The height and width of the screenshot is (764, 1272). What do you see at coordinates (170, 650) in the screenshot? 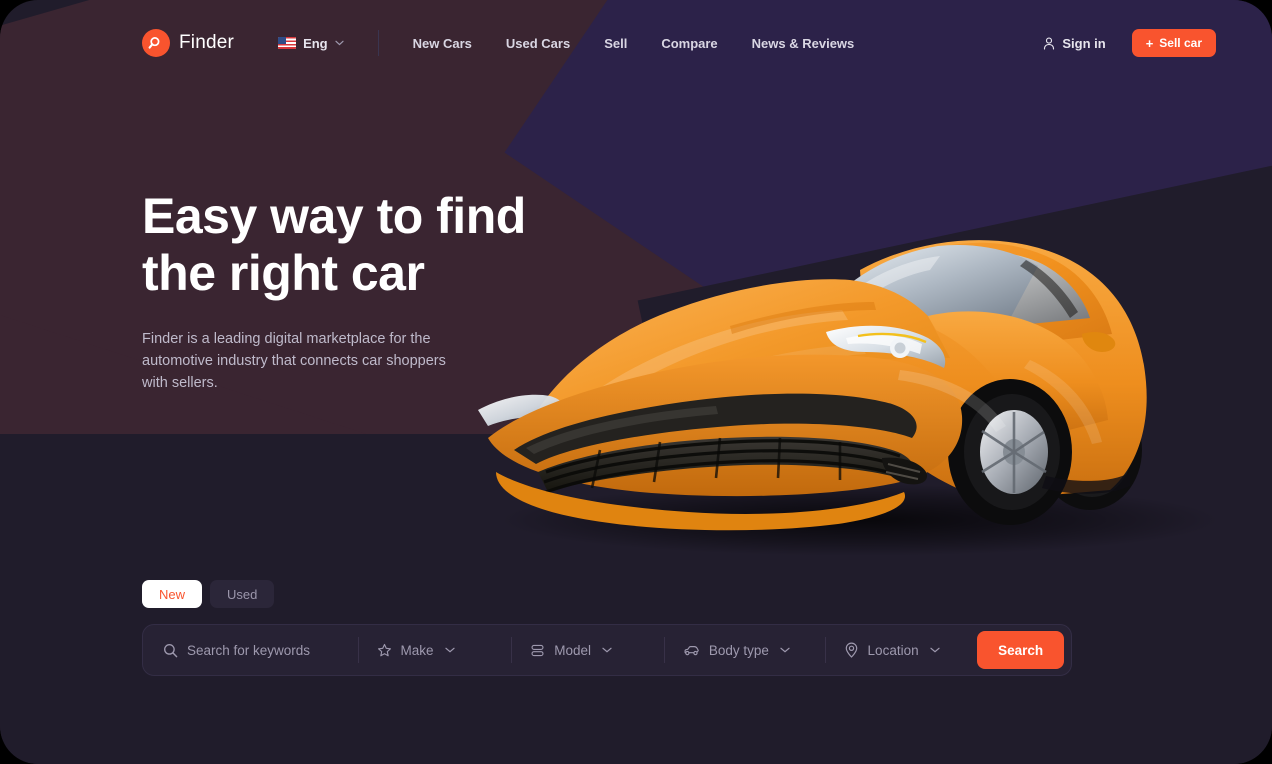
I see `search-icon` at bounding box center [170, 650].